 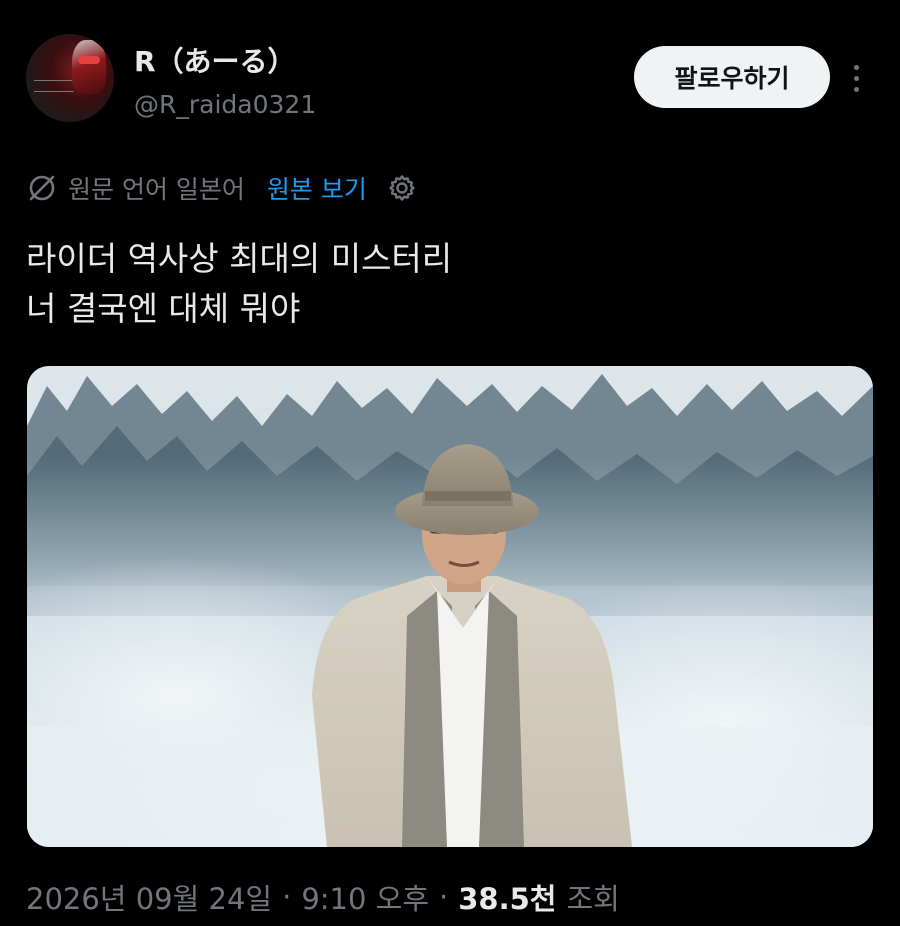 I want to click on gear-icon, so click(x=402, y=188).